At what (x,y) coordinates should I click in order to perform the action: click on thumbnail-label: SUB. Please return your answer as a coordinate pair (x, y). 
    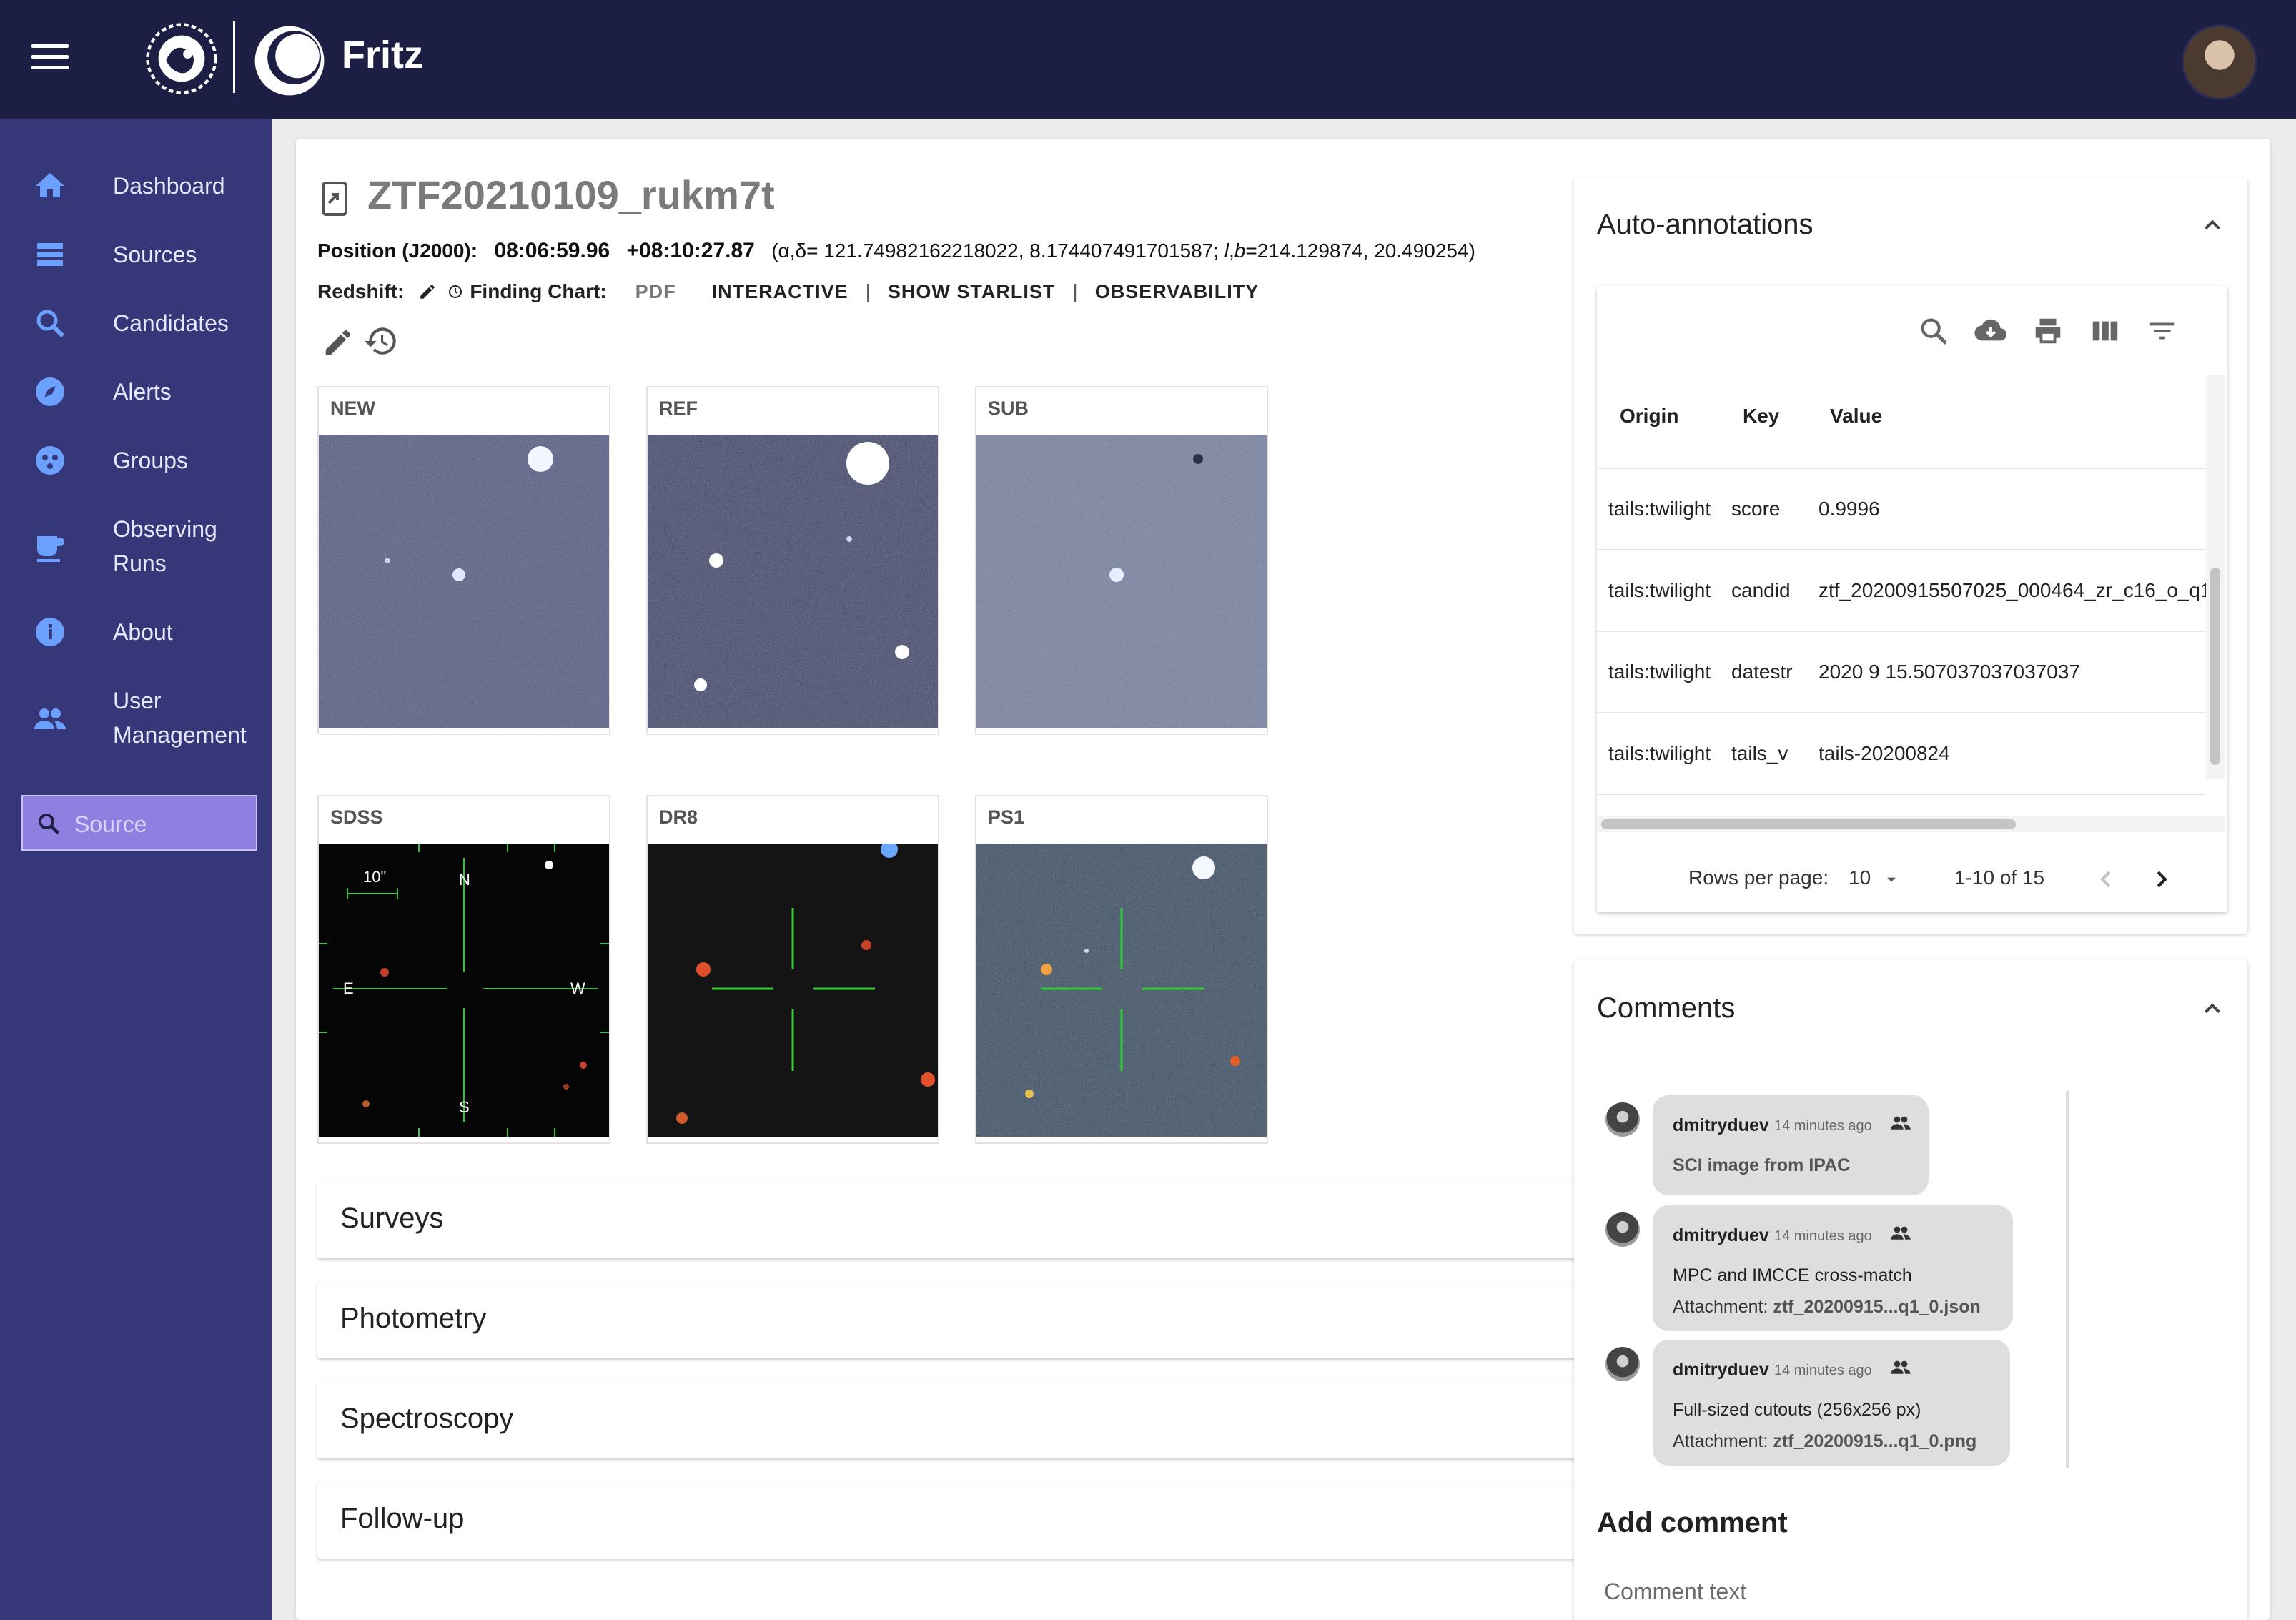
    Looking at the image, I should click on (1008, 408).